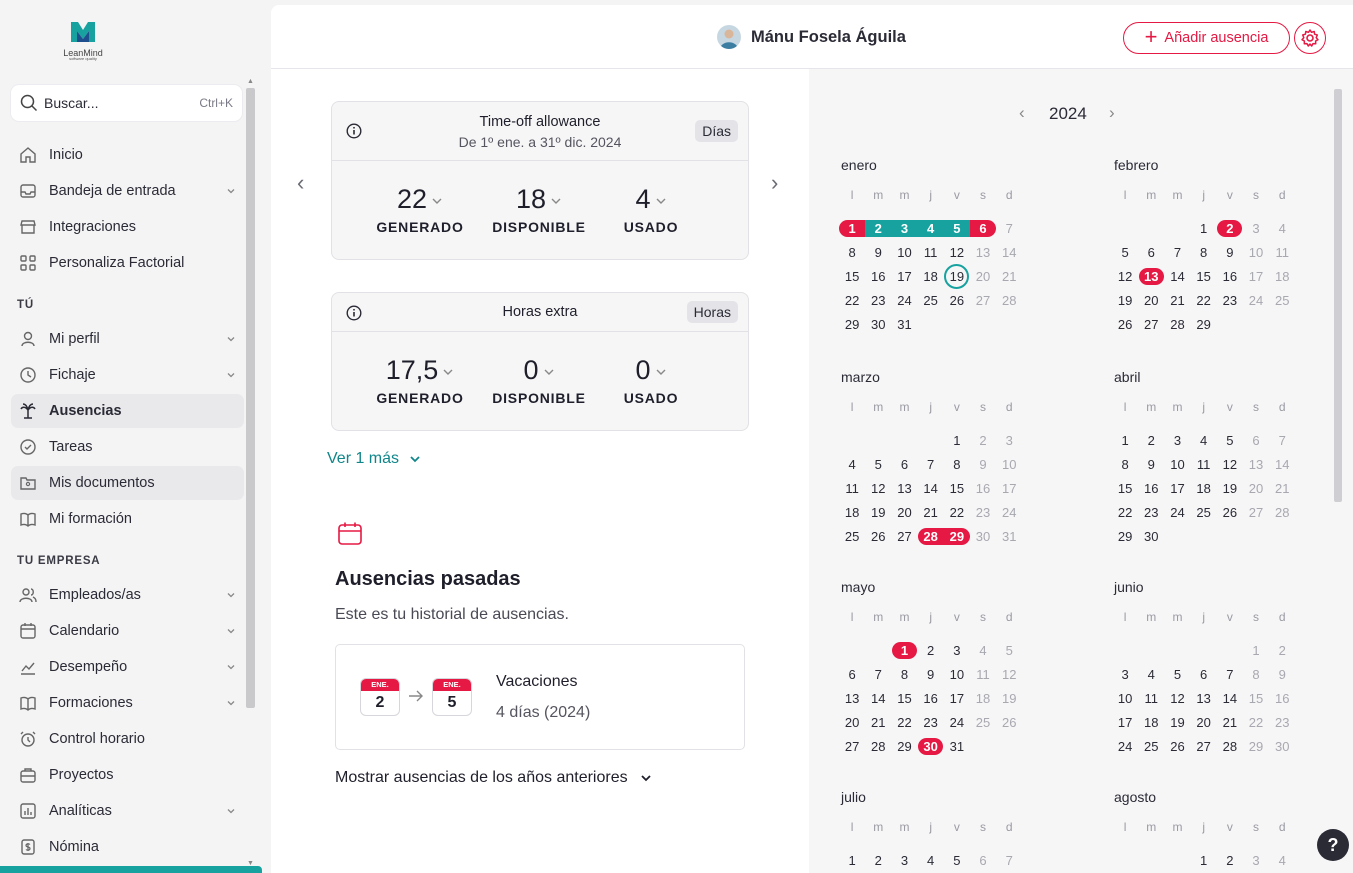 The width and height of the screenshot is (1353, 873). I want to click on calendar-day: 28, so click(878, 746).